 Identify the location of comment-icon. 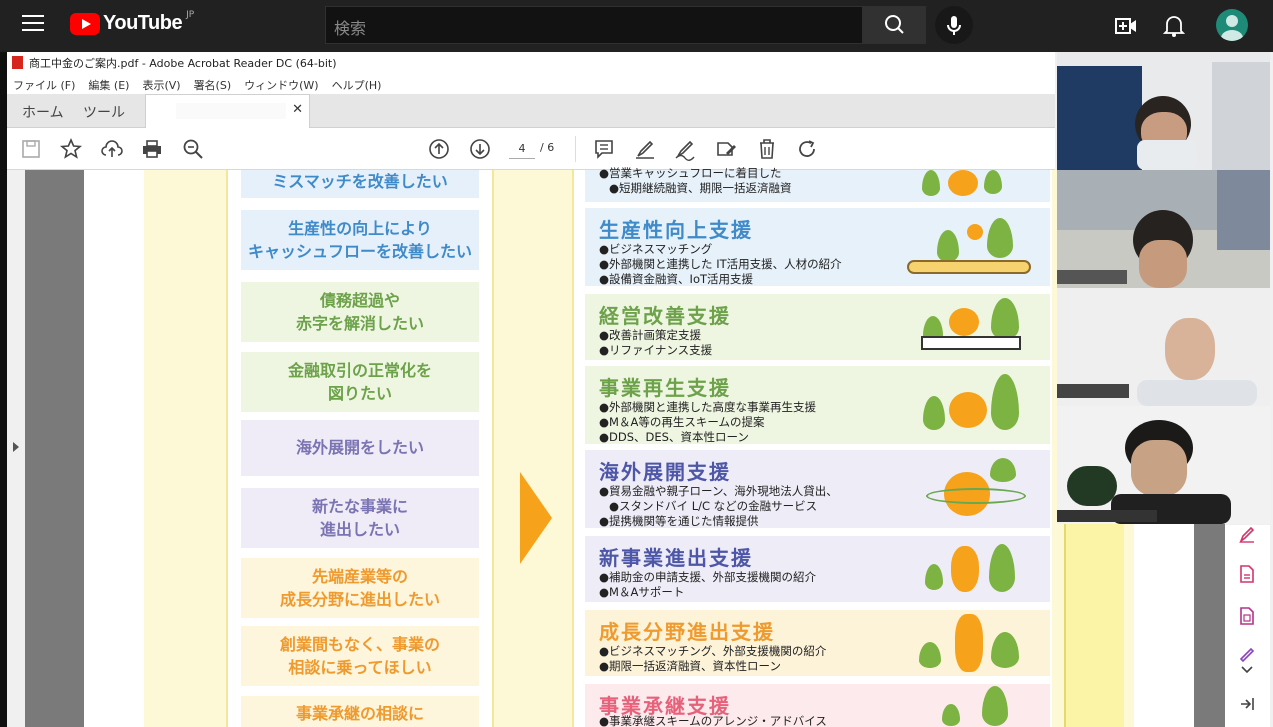
(604, 149).